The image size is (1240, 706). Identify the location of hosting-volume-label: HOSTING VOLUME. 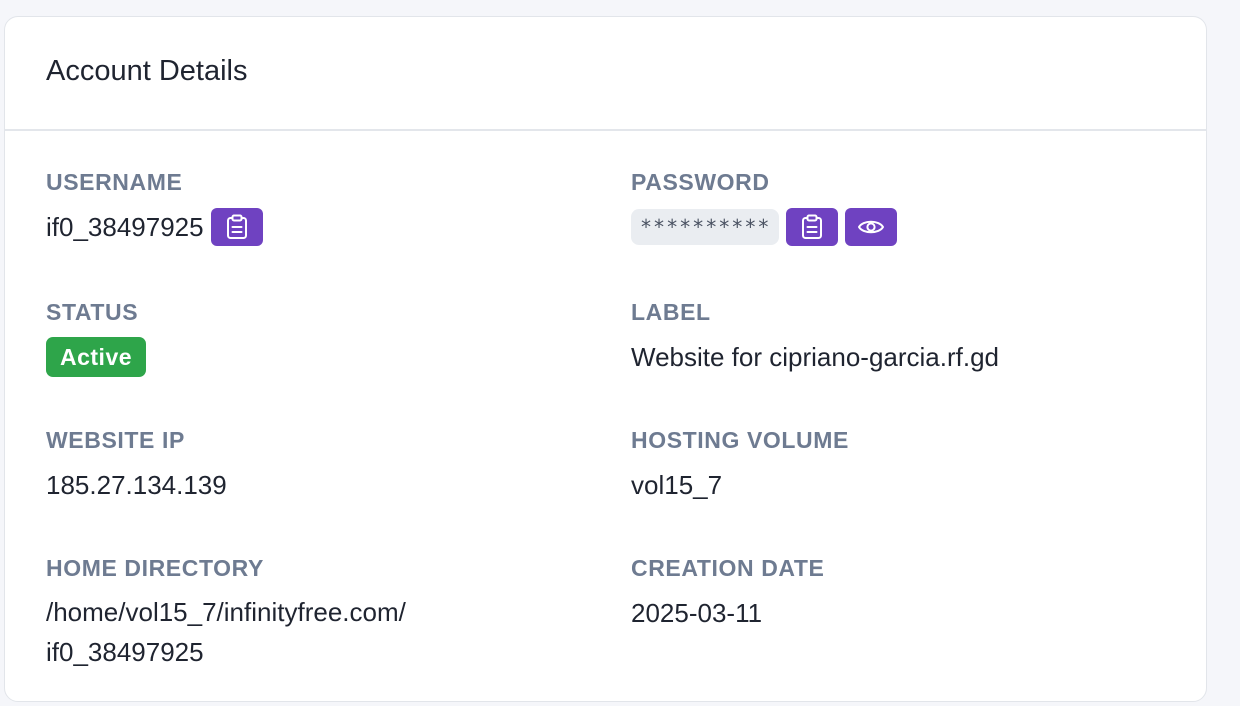
(740, 440).